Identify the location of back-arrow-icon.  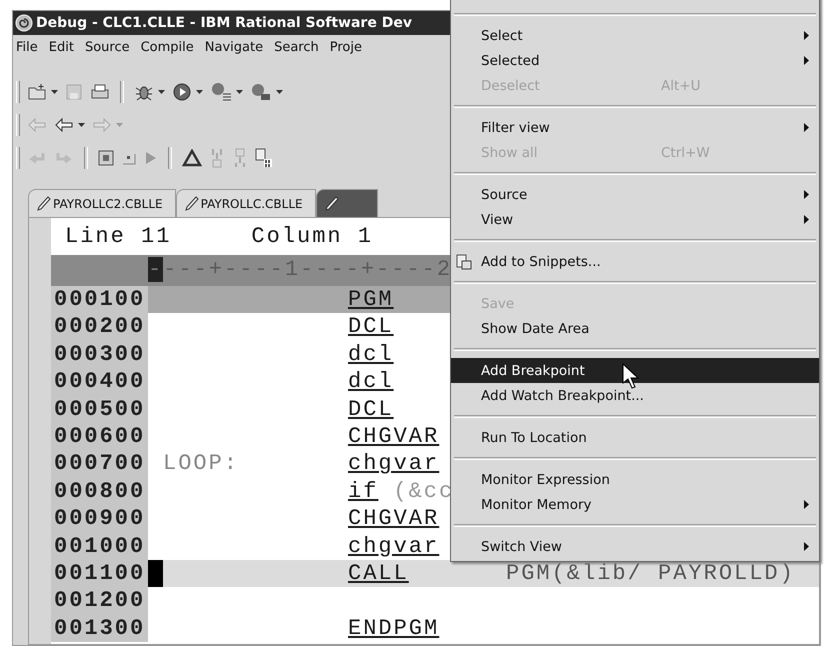
(64, 124).